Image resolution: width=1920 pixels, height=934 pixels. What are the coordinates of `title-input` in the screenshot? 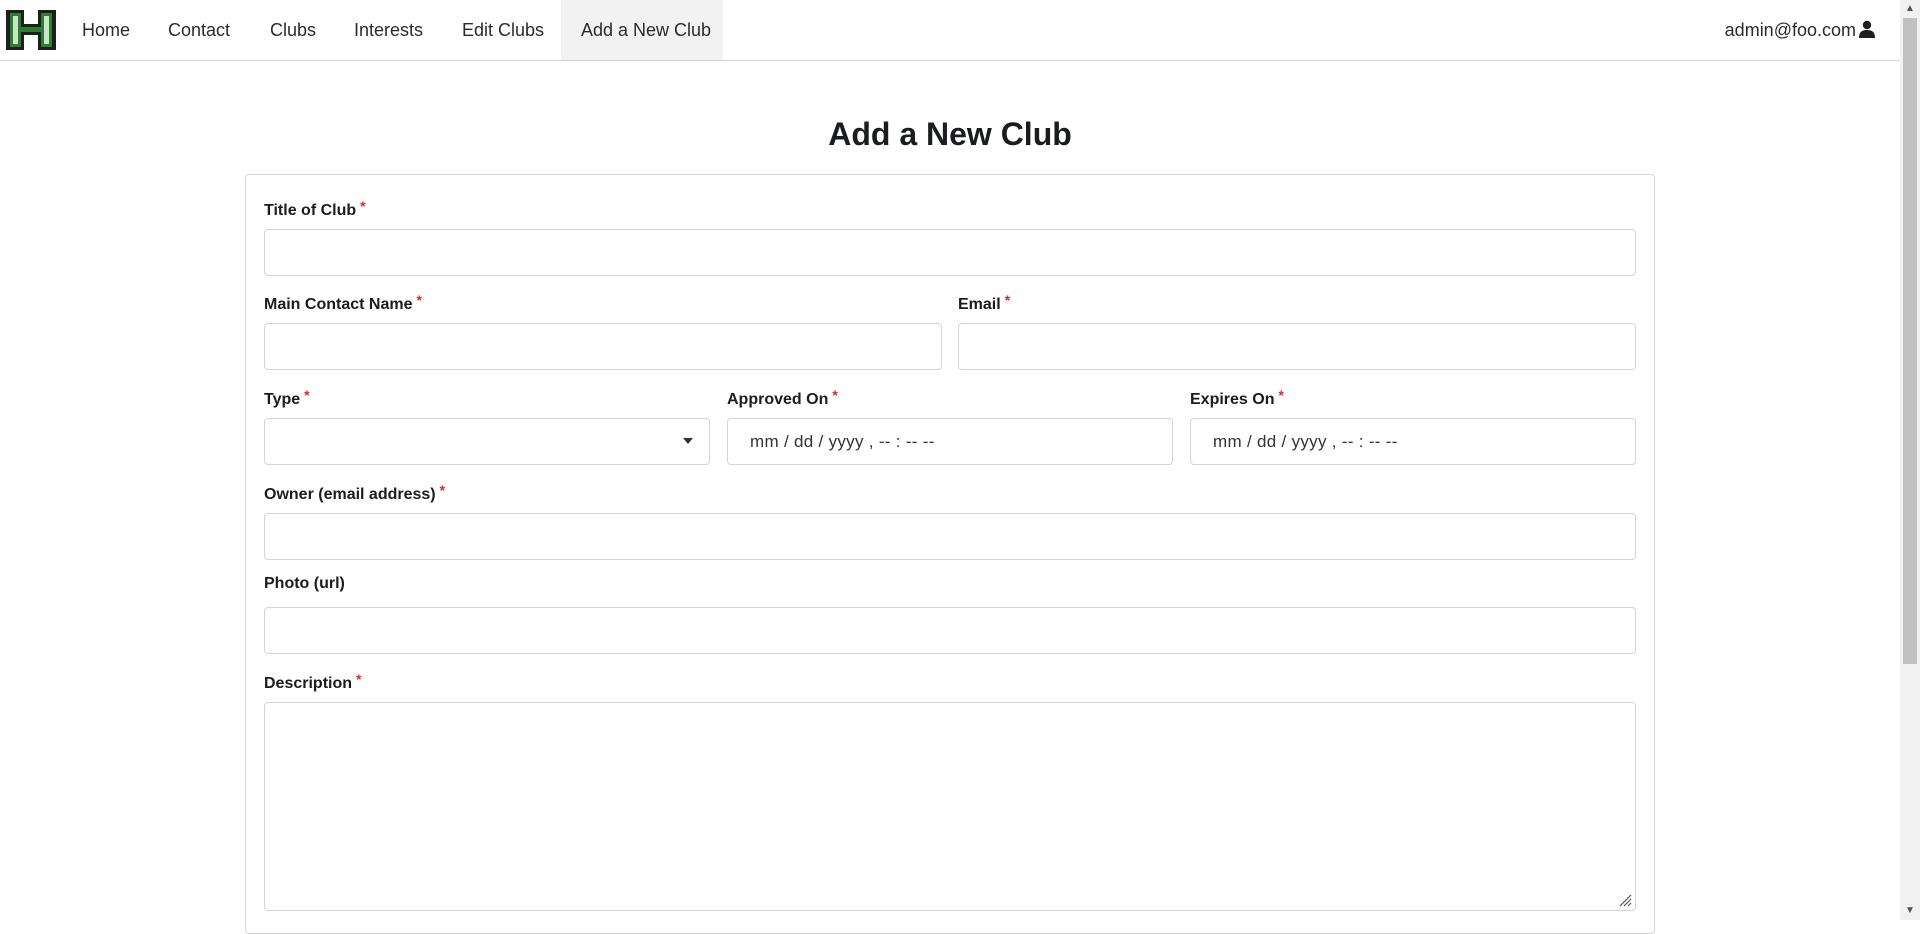 It's located at (950, 252).